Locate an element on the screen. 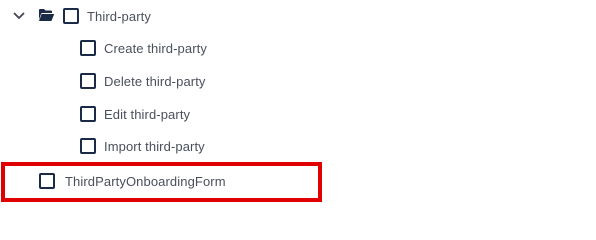 Image resolution: width=596 pixels, height=240 pixels. chevron-down-icon is located at coordinates (19, 16).